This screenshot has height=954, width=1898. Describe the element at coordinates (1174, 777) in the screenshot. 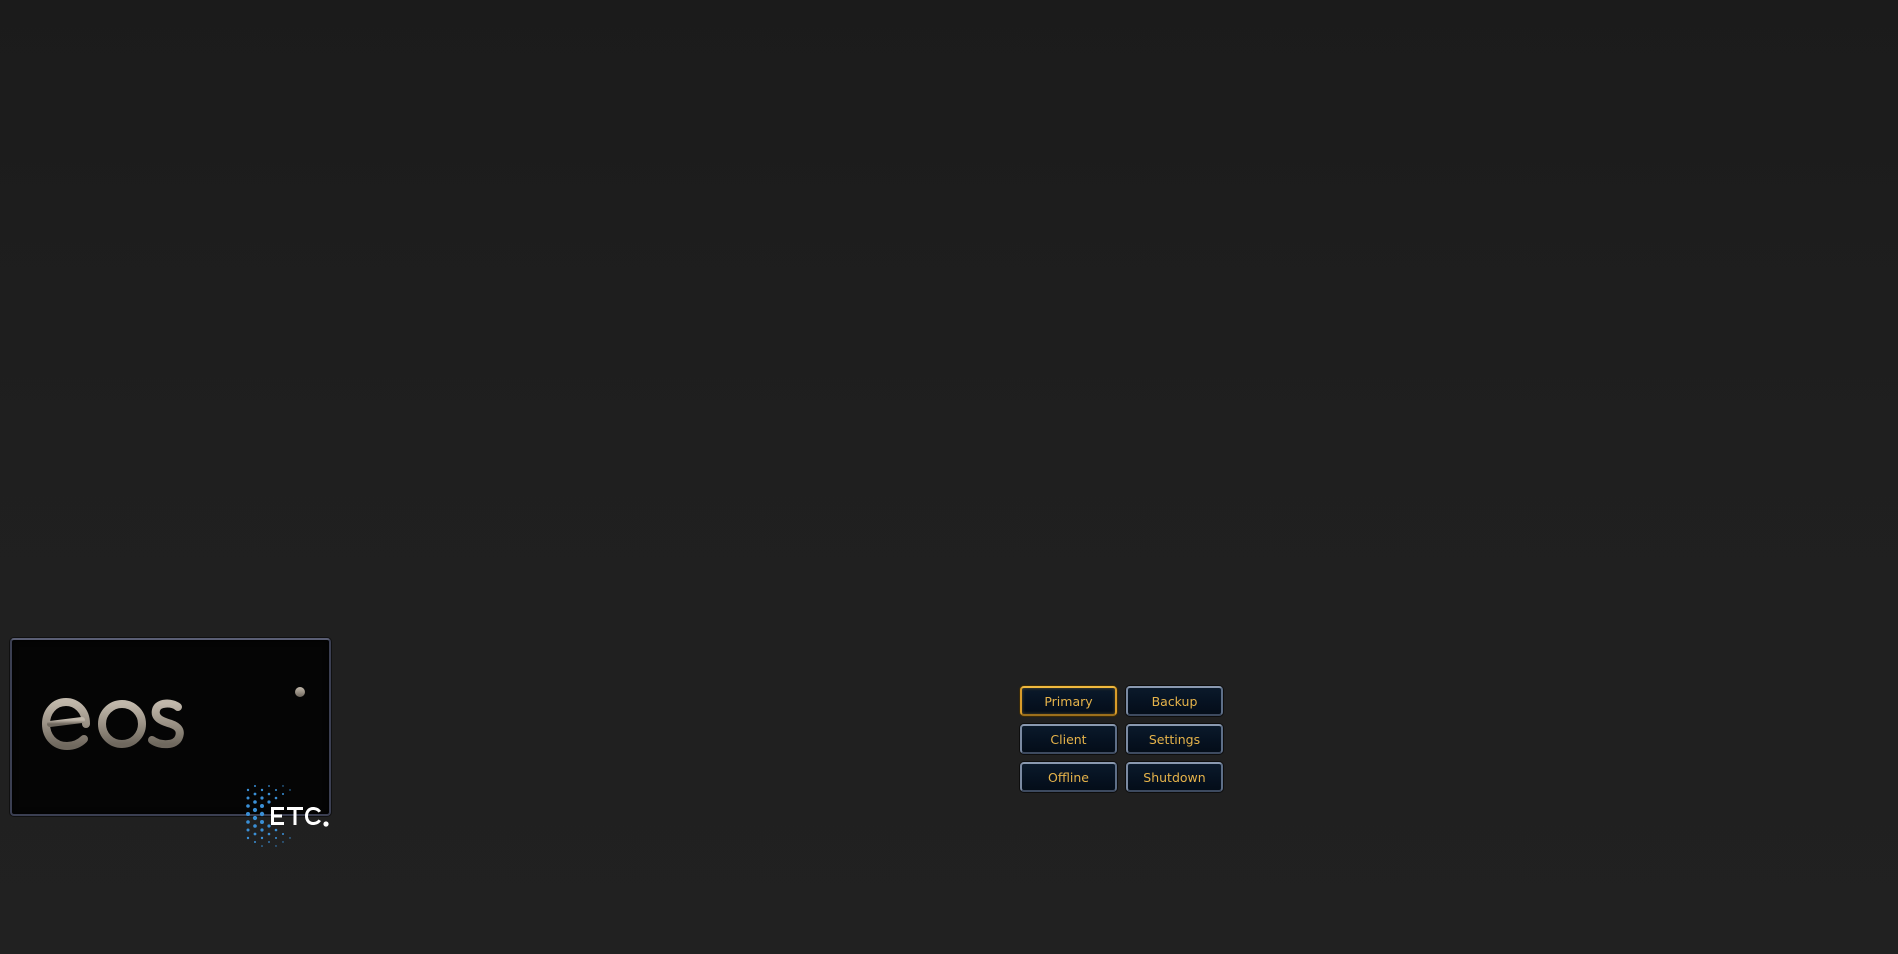

I see `shutdown-button: Shutdown` at that location.